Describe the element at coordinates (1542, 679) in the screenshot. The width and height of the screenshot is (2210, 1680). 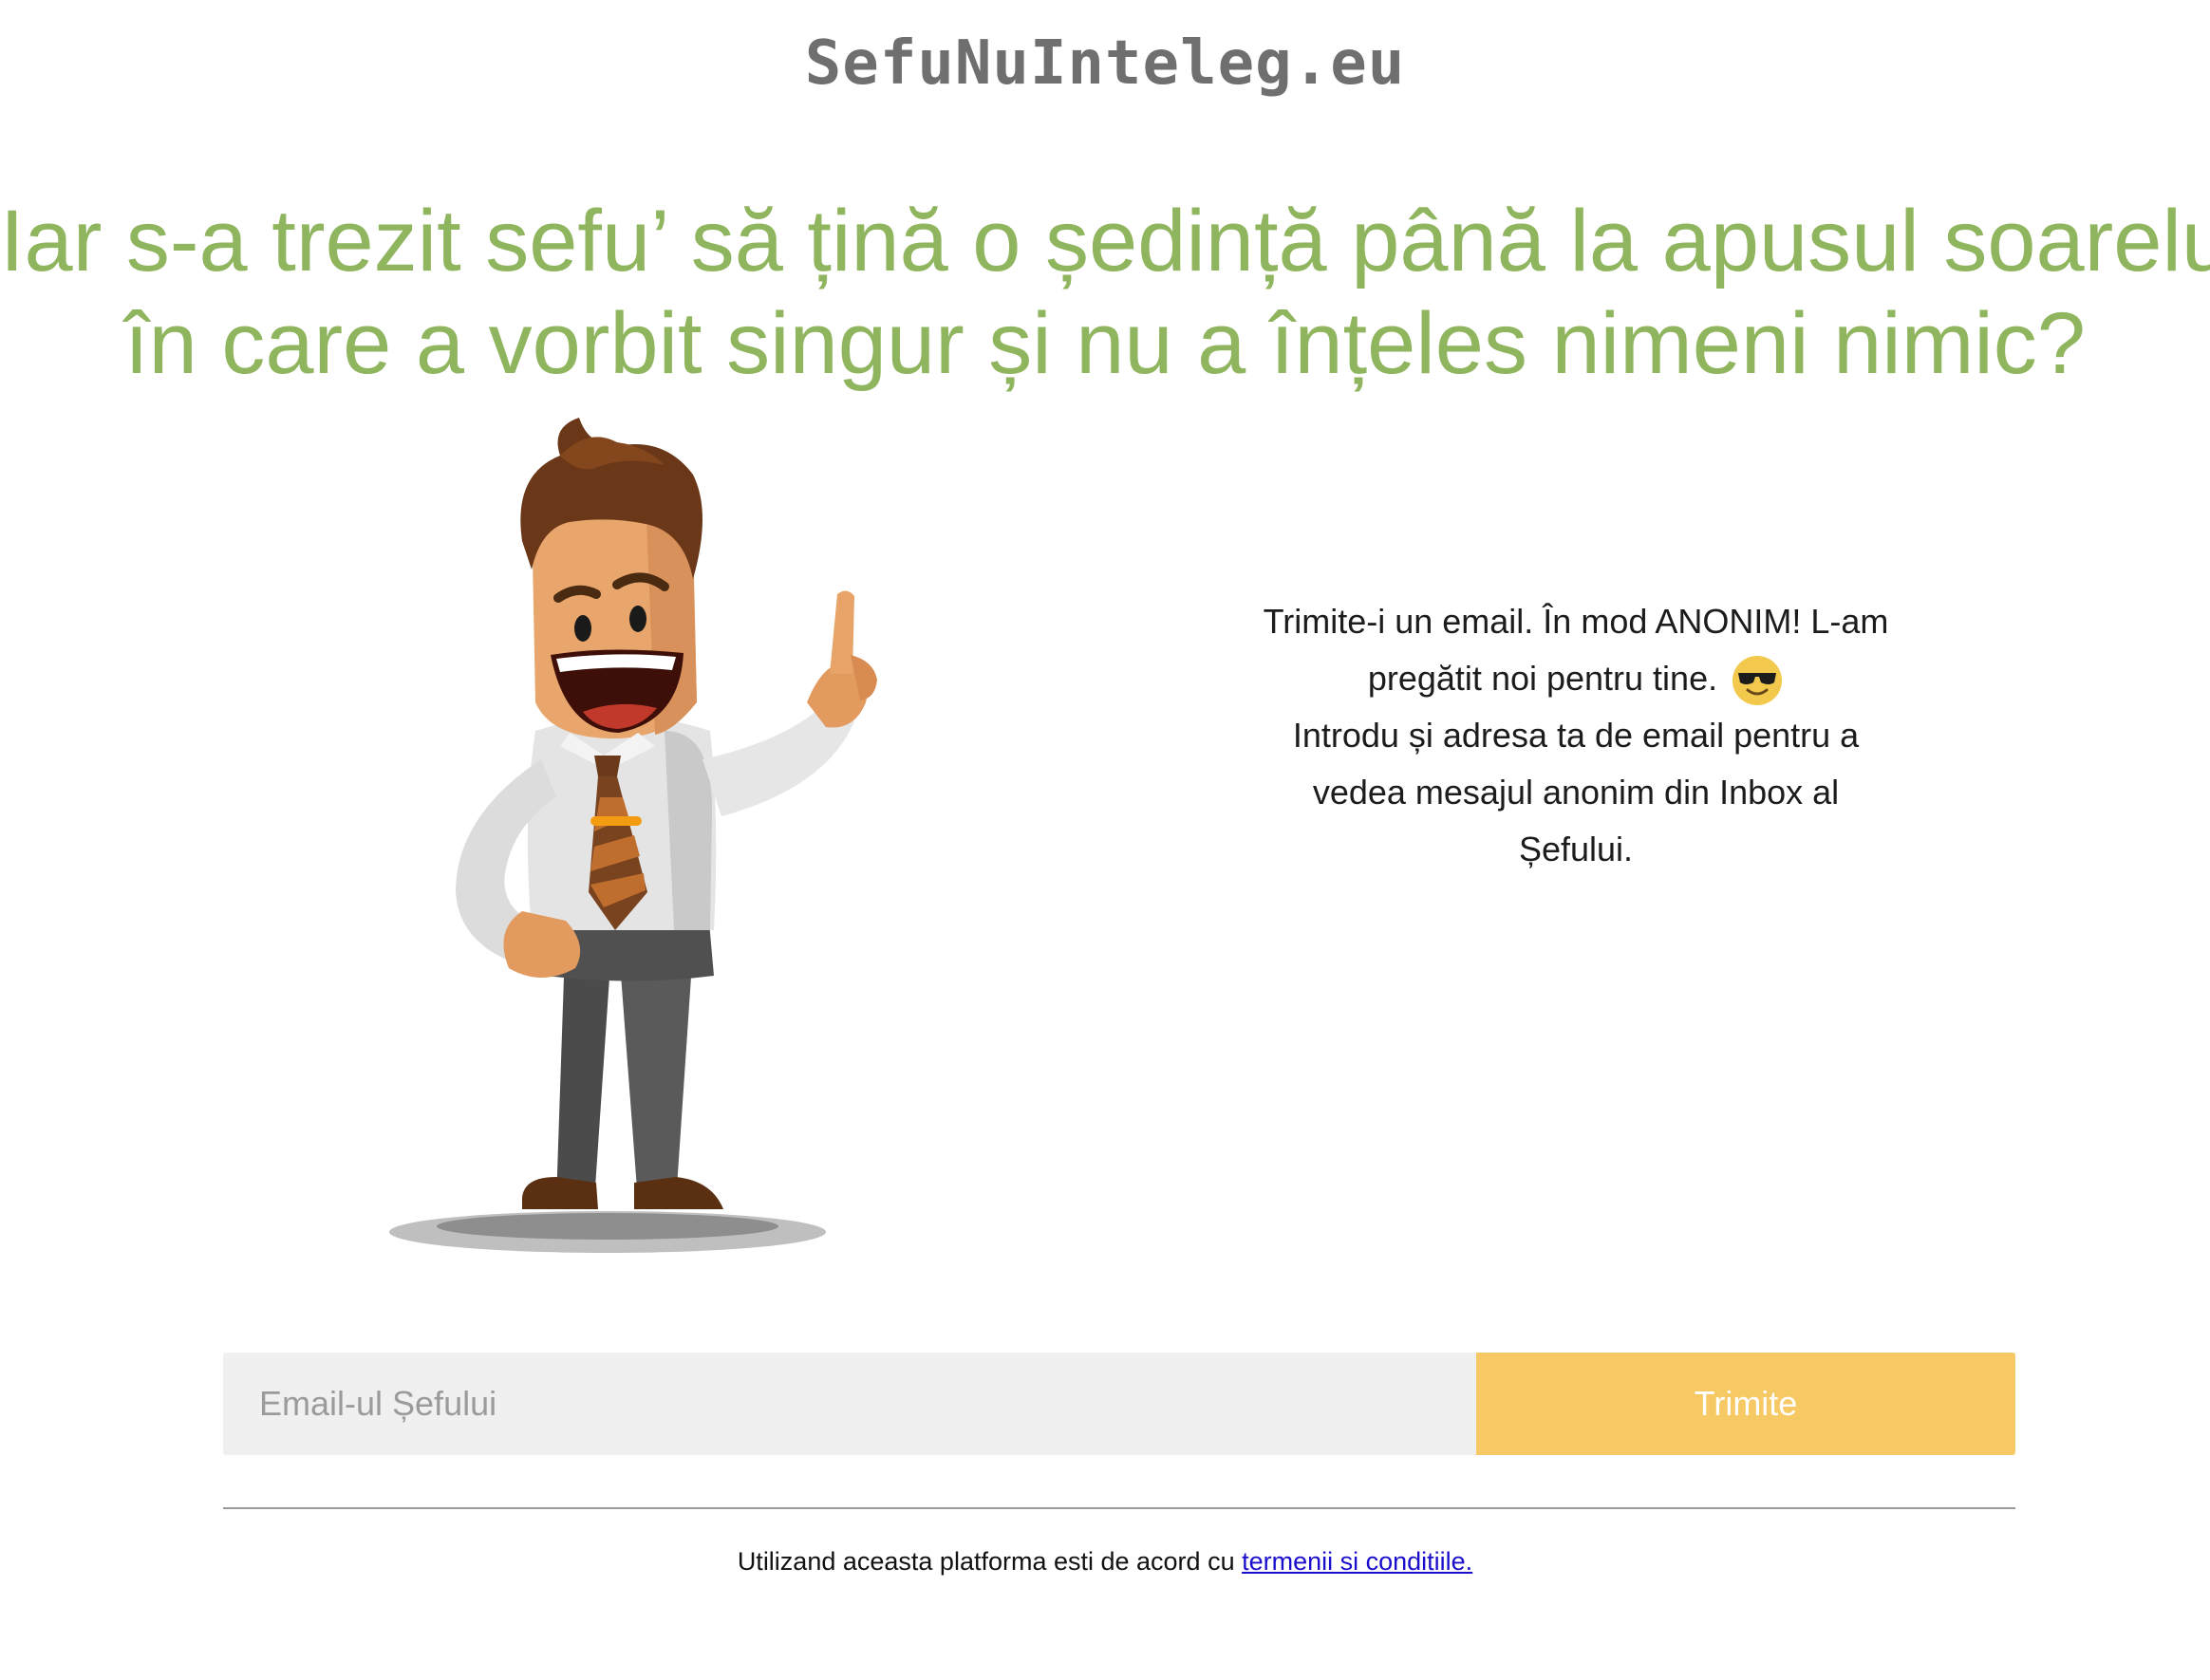
I see `info-line-2: pregătit noi pentru tine.` at that location.